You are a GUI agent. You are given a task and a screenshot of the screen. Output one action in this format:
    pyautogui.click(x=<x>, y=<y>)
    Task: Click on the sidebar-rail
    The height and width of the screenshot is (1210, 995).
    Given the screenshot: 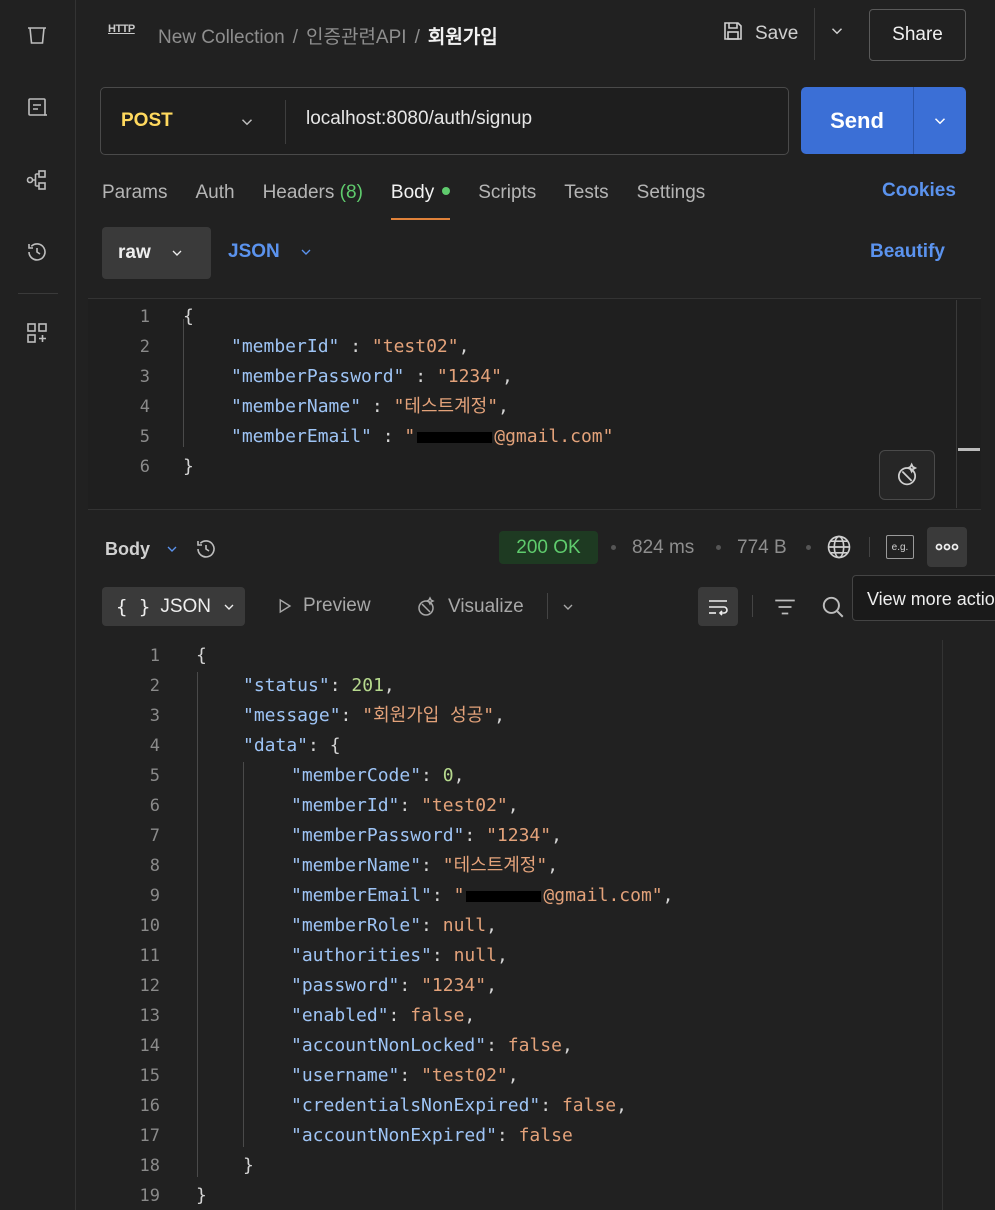 What is the action you would take?
    pyautogui.click(x=38, y=605)
    